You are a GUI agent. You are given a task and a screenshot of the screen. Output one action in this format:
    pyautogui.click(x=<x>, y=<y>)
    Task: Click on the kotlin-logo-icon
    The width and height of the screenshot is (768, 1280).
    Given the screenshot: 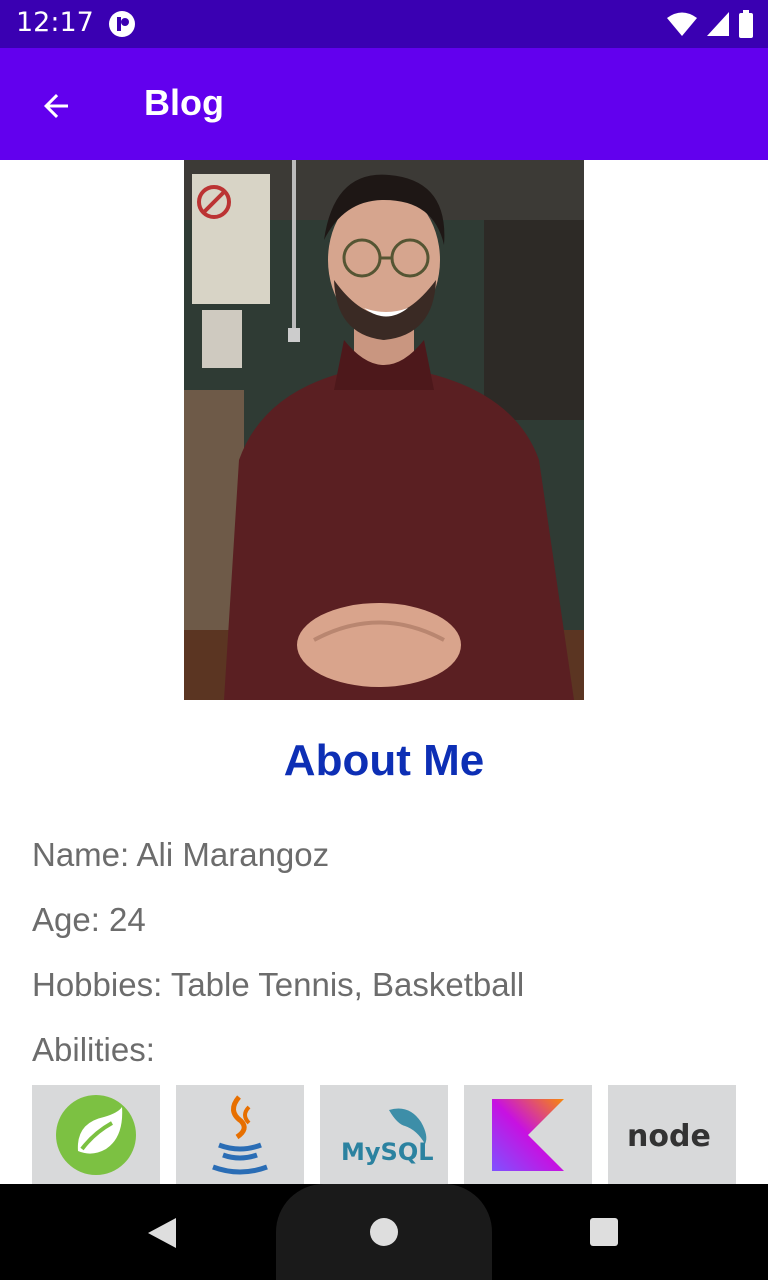 What is the action you would take?
    pyautogui.click(x=528, y=1135)
    